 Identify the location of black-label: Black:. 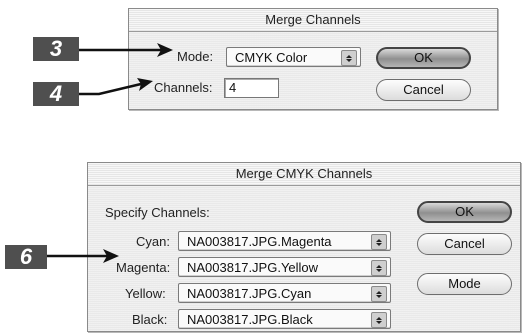
(150, 319).